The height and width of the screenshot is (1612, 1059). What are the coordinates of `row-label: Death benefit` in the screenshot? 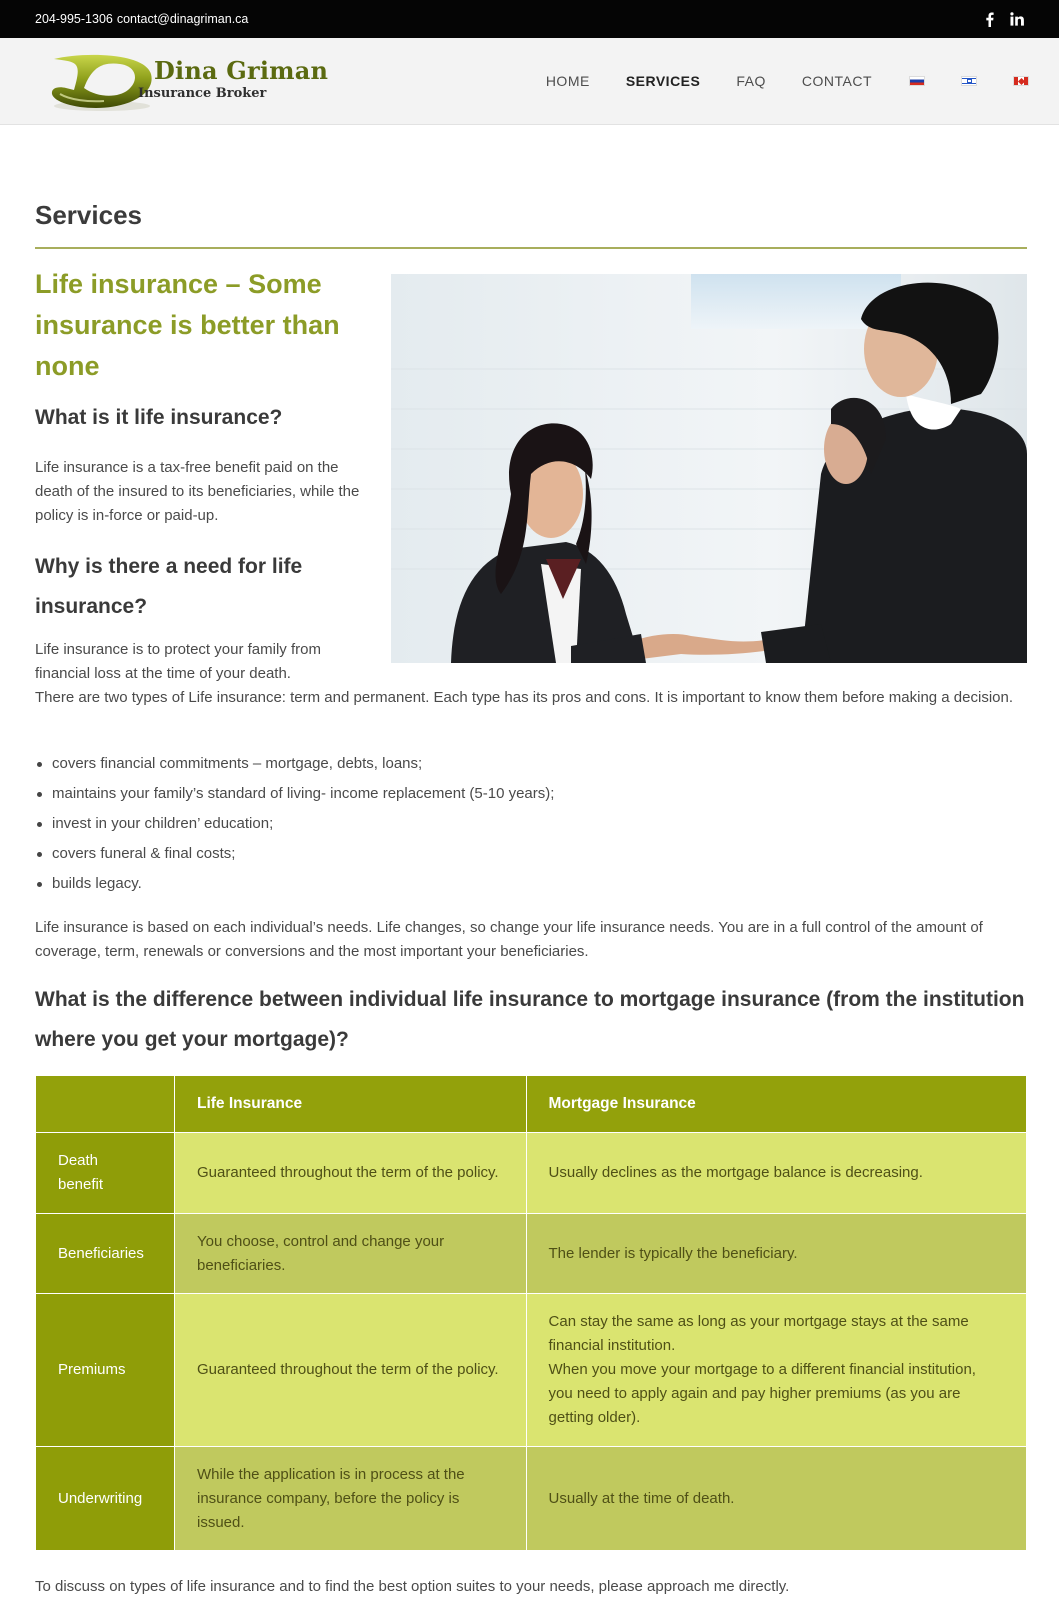 It's located at (105, 1173).